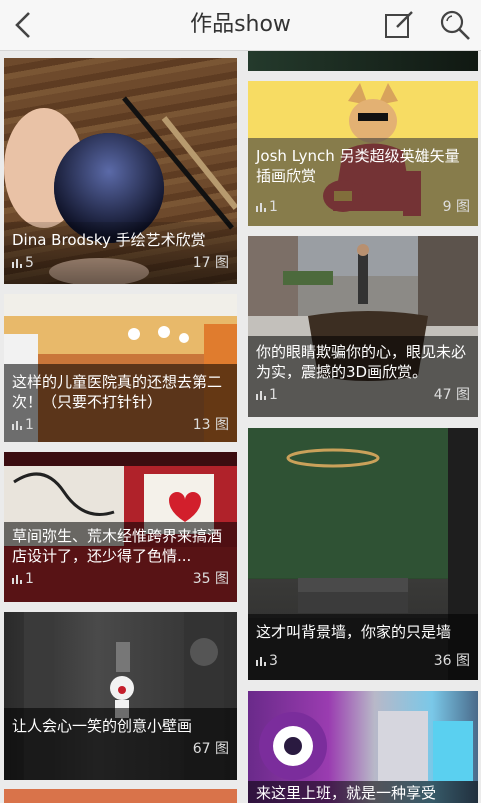 Image resolution: width=481 pixels, height=803 pixels. What do you see at coordinates (267, 661) in the screenshot?
I see `view-count: 3` at bounding box center [267, 661].